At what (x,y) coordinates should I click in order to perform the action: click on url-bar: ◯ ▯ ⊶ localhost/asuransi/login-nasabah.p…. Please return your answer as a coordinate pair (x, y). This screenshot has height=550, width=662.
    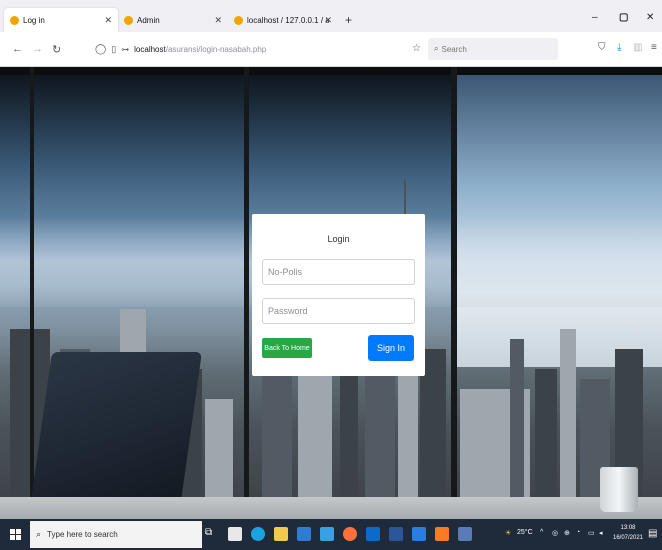
    Looking at the image, I should click on (260, 49).